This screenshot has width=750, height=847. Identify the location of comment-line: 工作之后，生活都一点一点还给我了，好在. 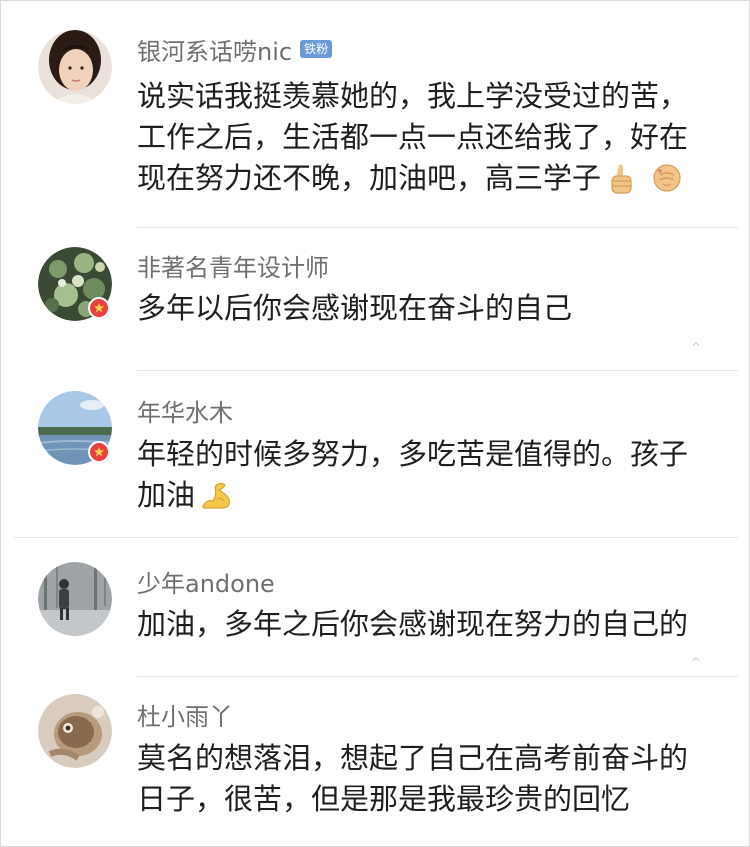
(413, 137).